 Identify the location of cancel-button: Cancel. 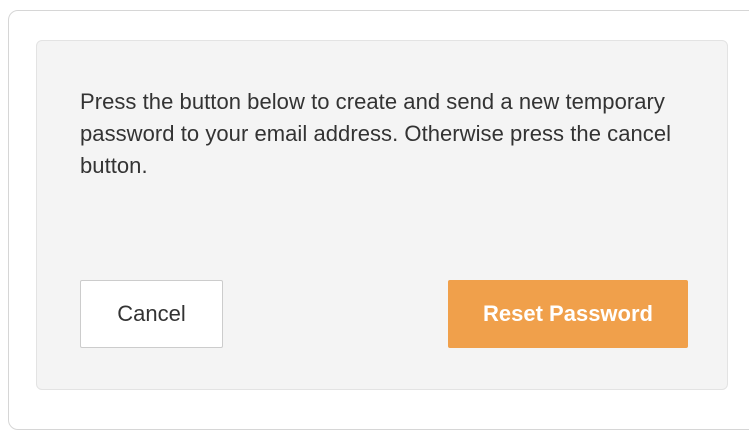
(151, 314).